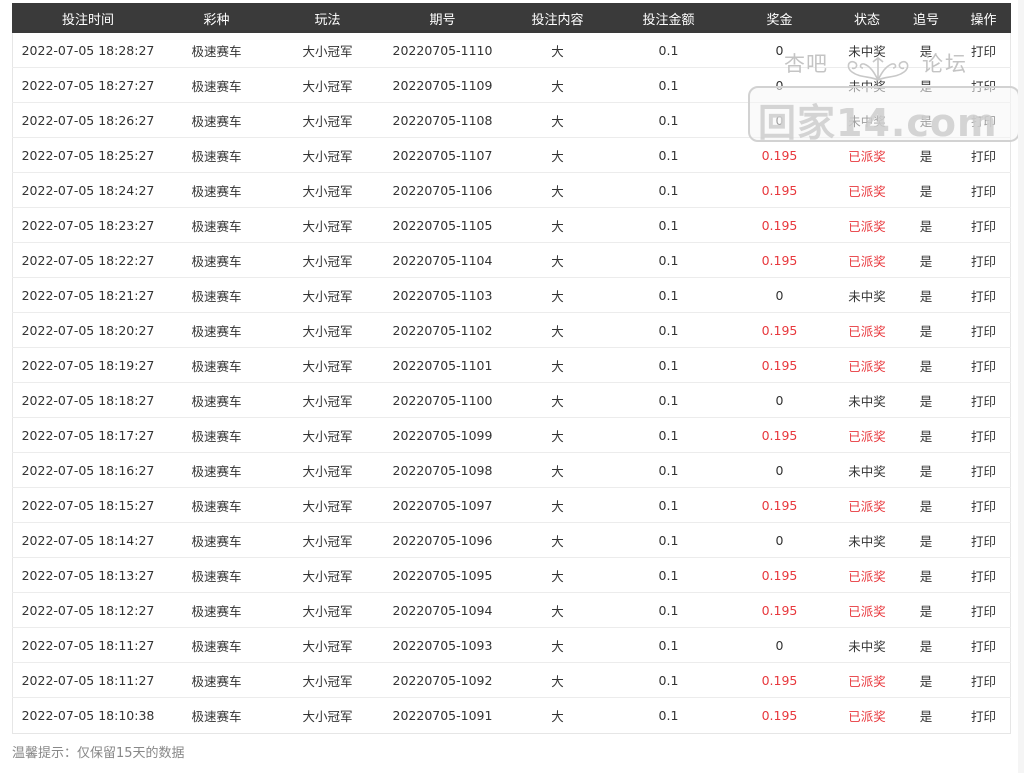  What do you see at coordinates (88, 50) in the screenshot?
I see `cell-time: 2022-07-05 18:28:27` at bounding box center [88, 50].